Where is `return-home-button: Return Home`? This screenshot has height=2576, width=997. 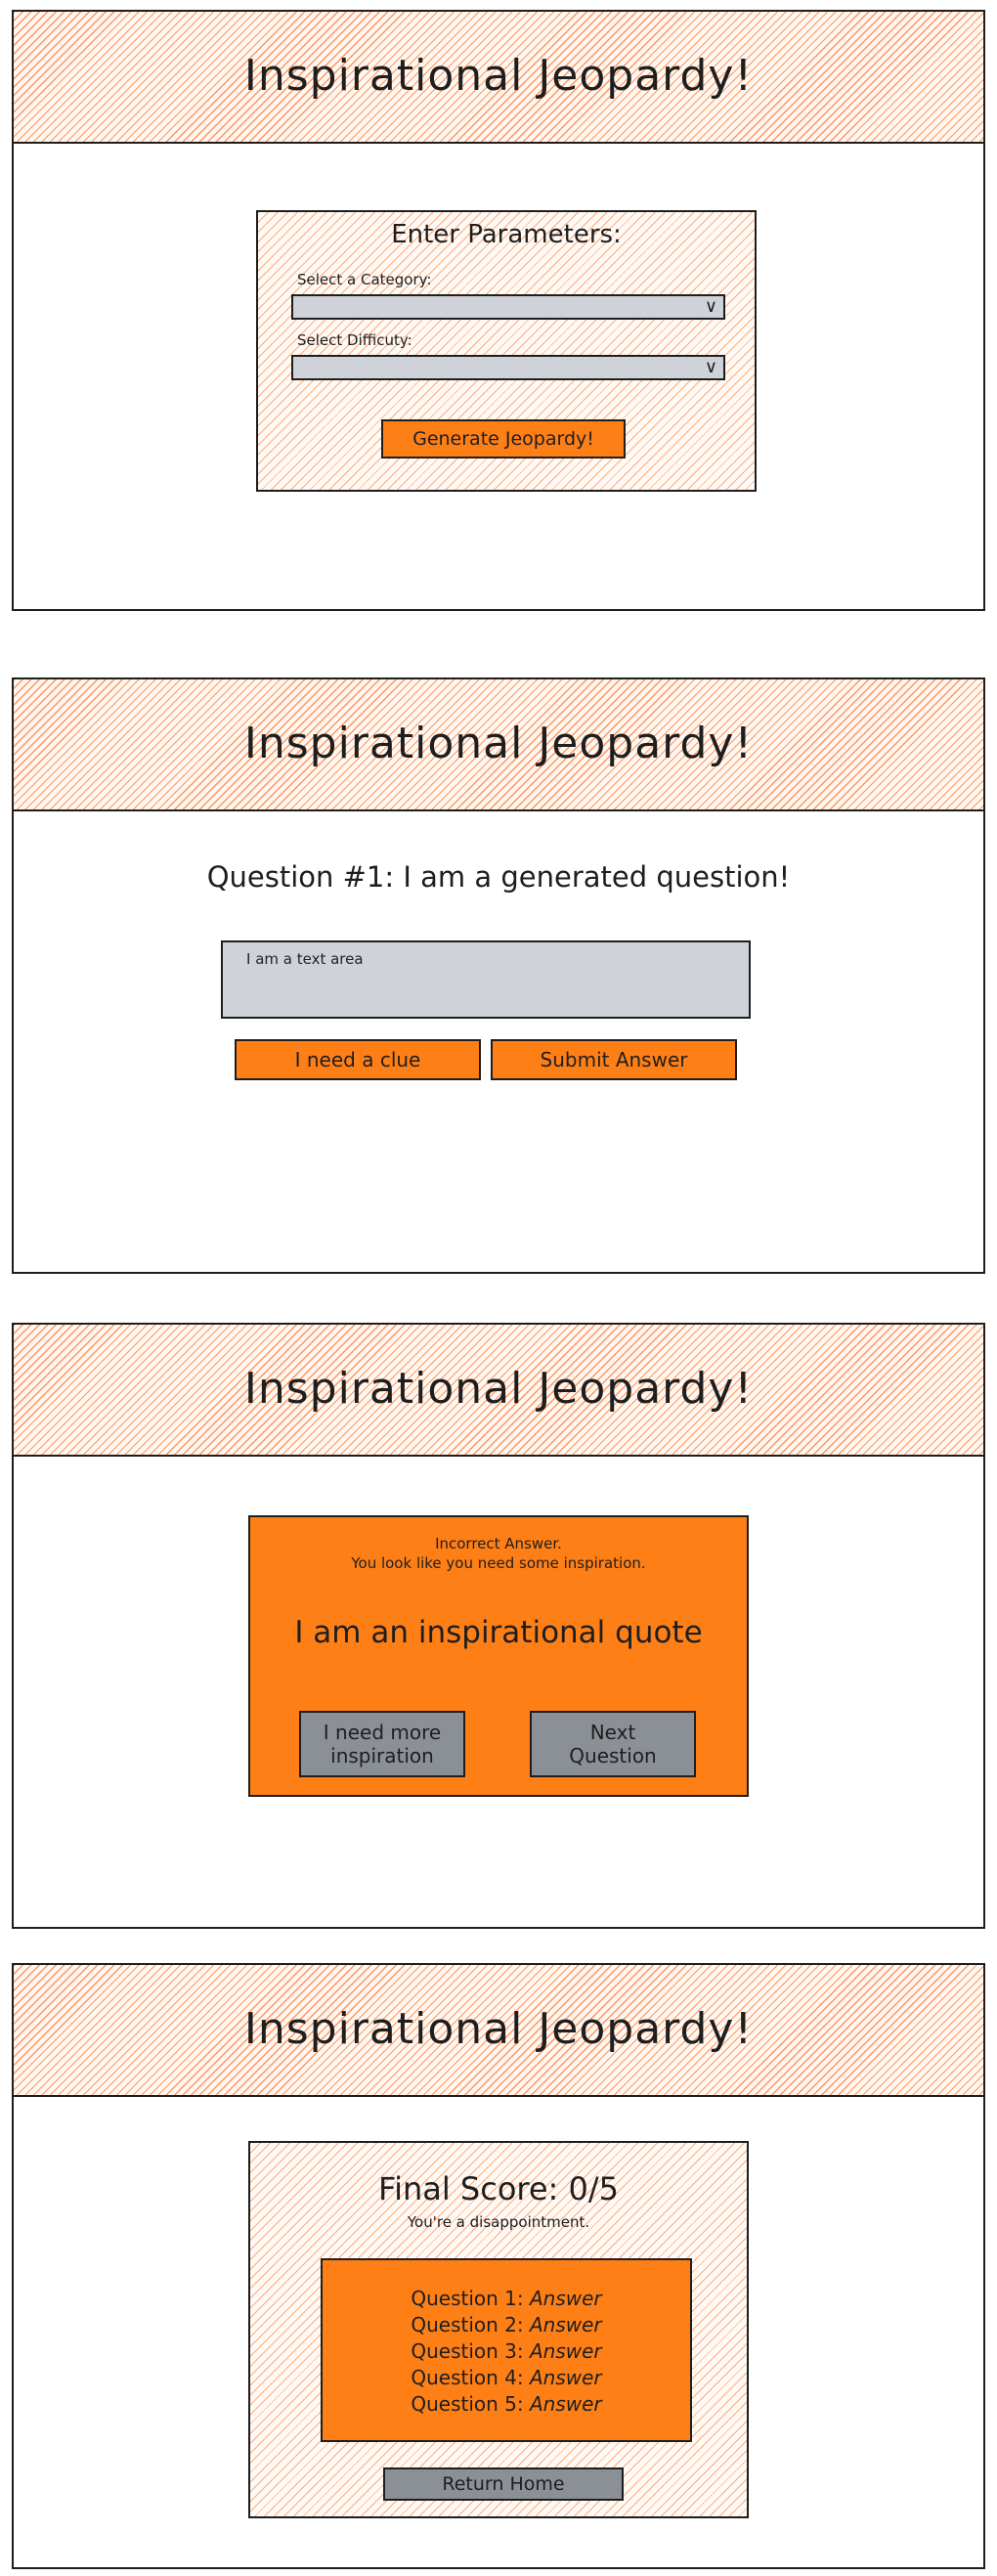
return-home-button: Return Home is located at coordinates (503, 2484).